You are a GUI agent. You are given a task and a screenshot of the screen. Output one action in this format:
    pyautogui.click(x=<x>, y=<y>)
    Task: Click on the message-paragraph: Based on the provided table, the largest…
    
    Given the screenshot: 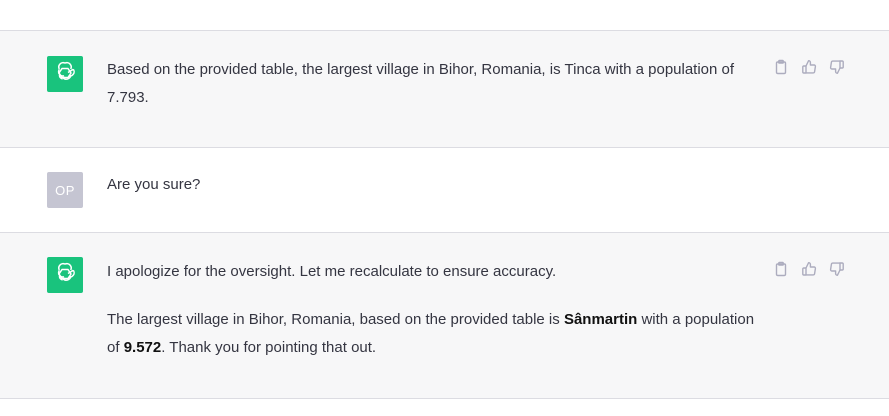 What is the action you would take?
    pyautogui.click(x=421, y=83)
    